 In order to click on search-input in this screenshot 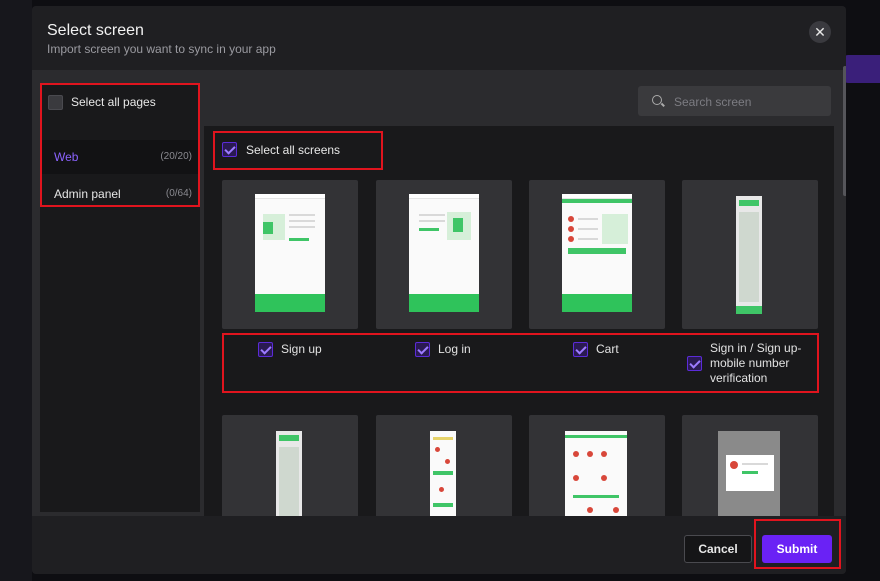, I will do `click(749, 102)`.